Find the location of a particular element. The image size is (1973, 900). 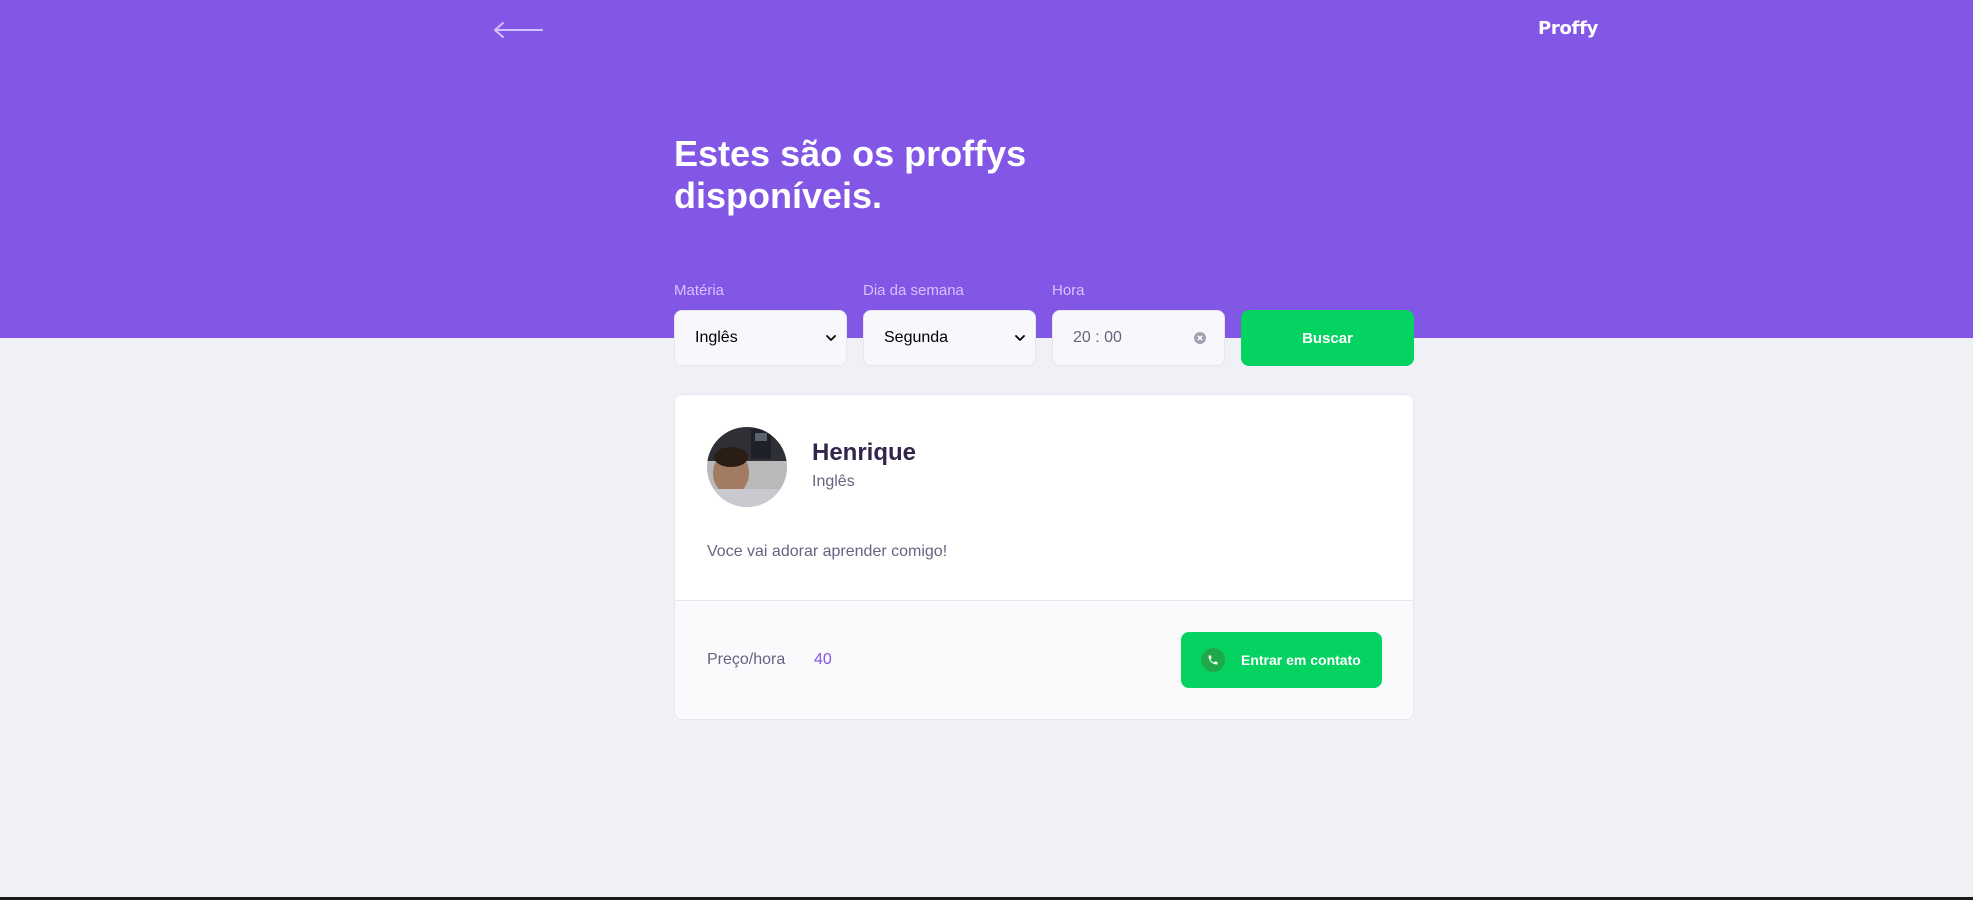

clear-icon is located at coordinates (1200, 338).